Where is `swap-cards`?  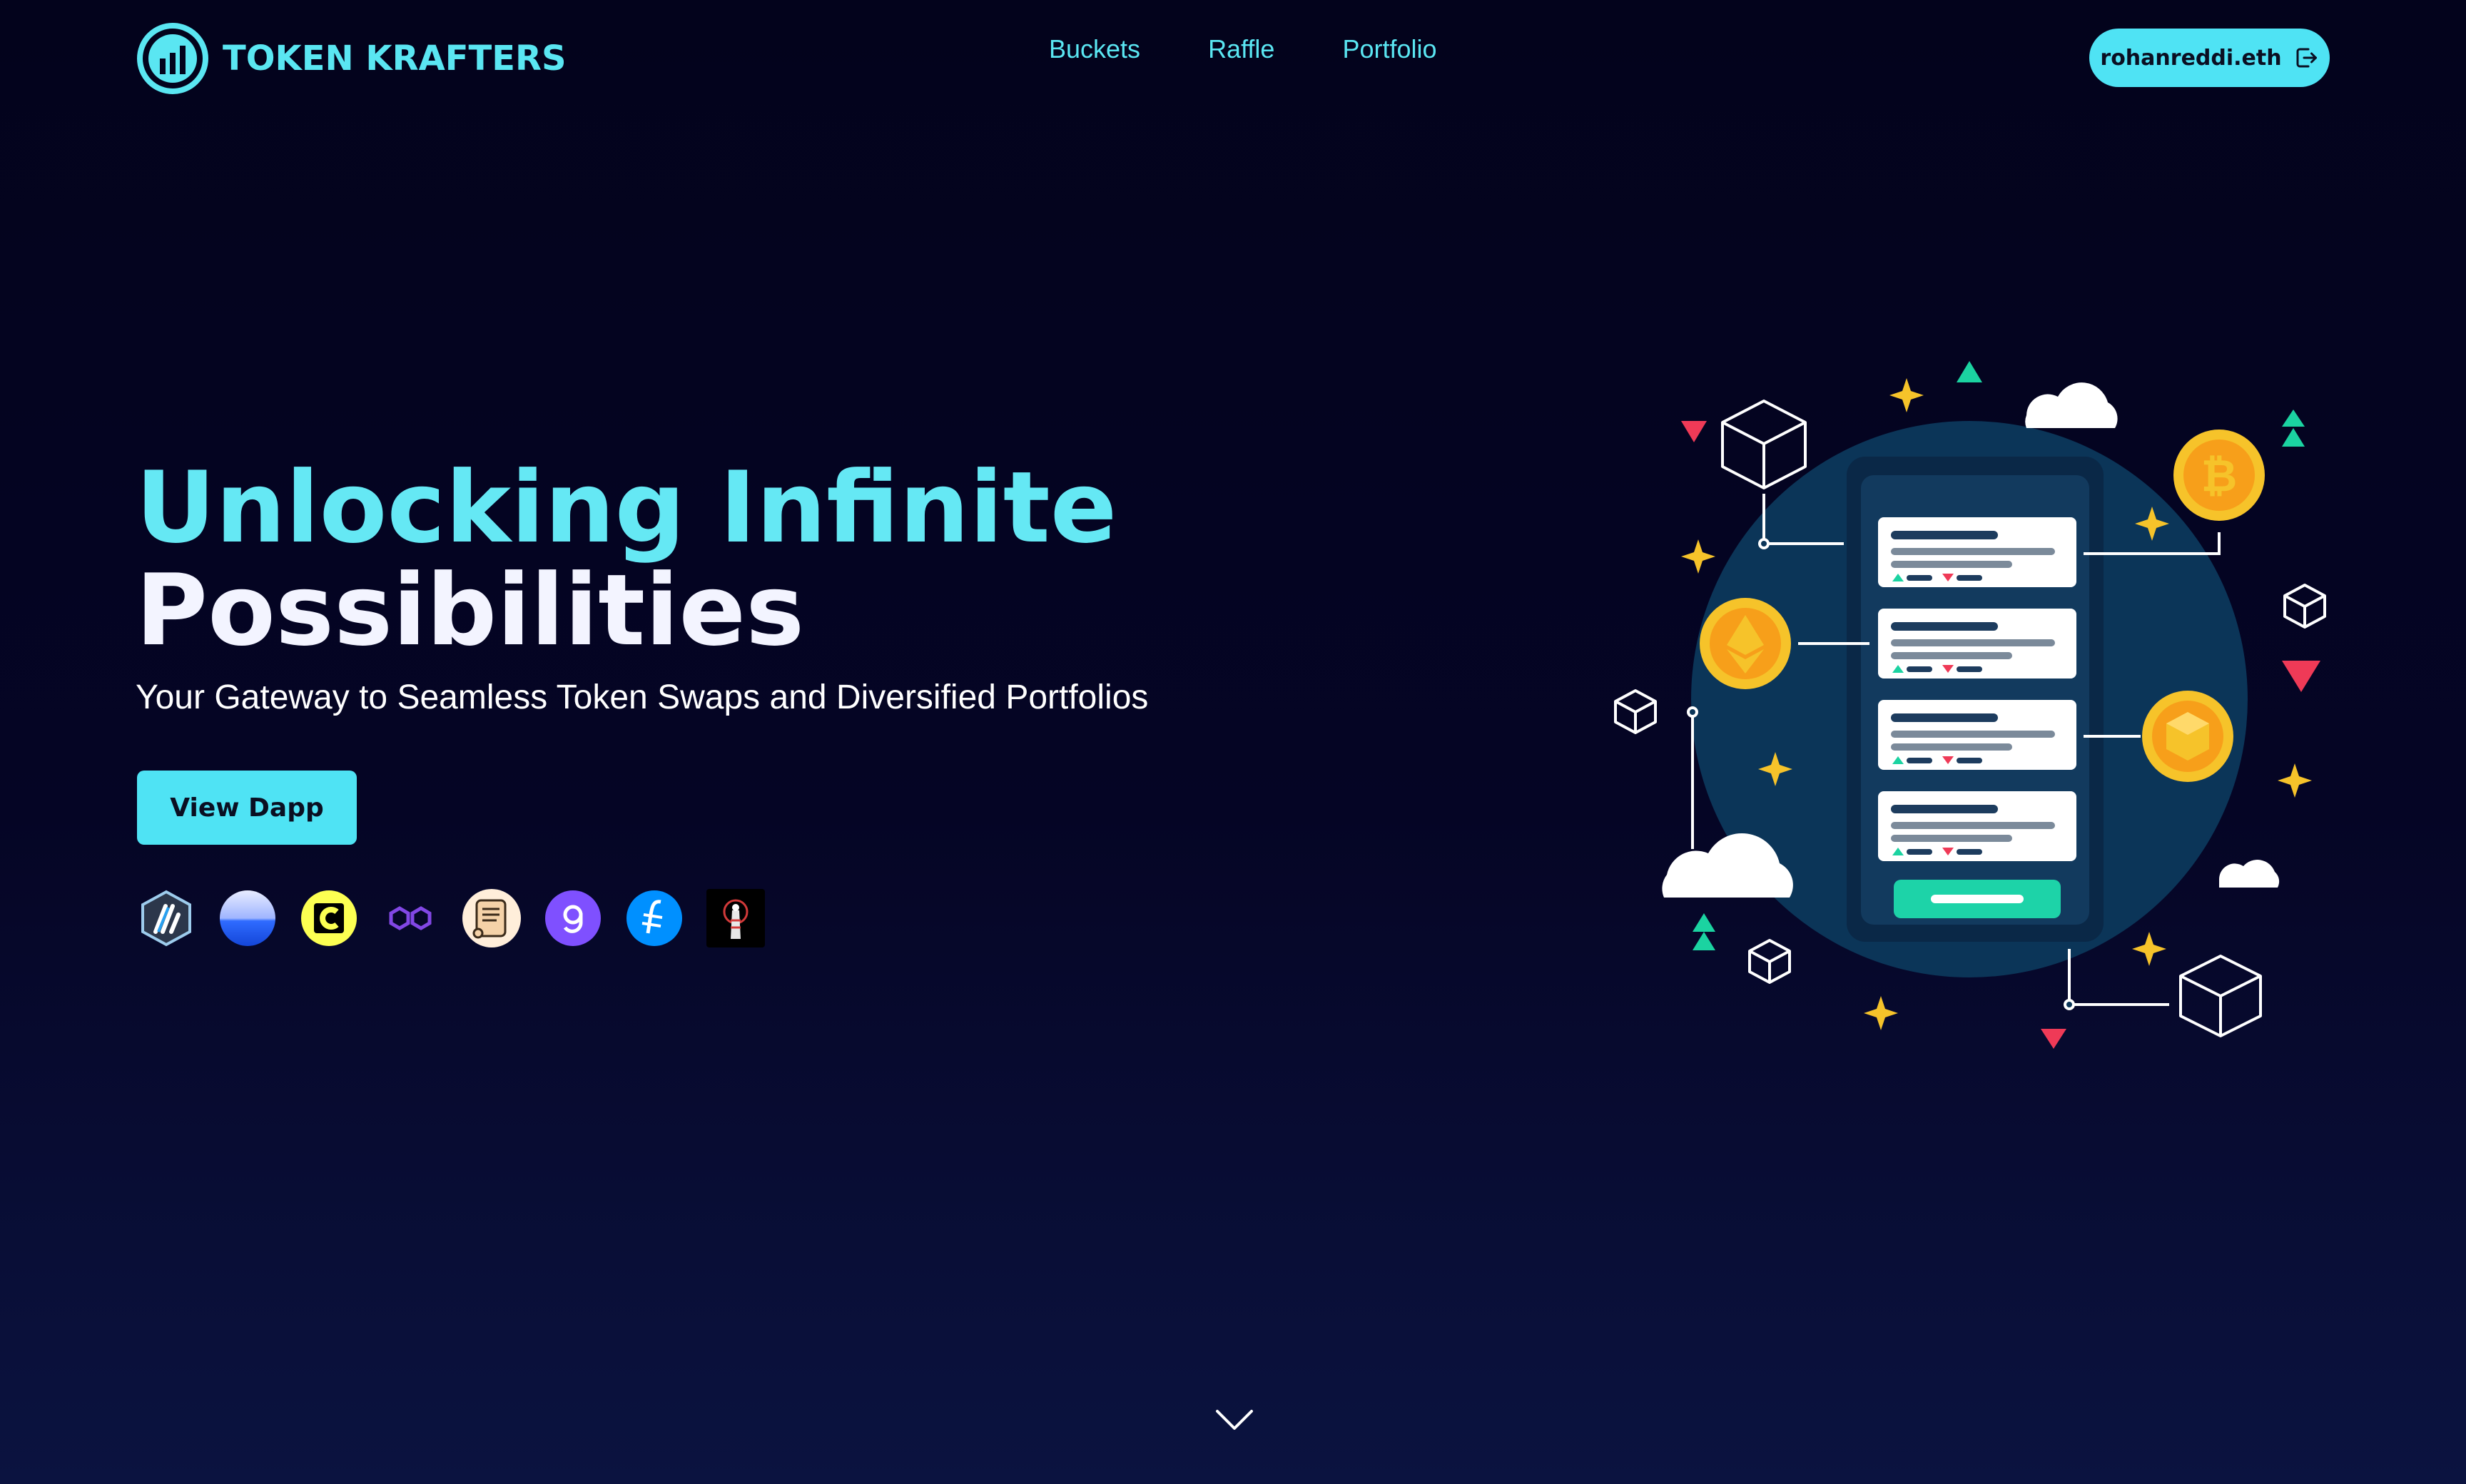 swap-cards is located at coordinates (1977, 717).